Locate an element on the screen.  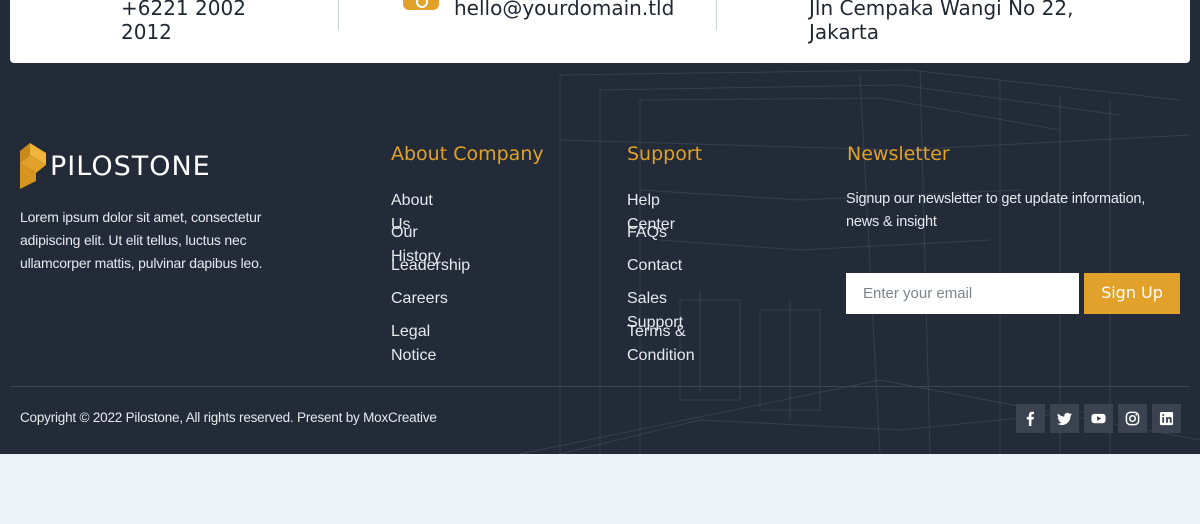
newsletter-email-input is located at coordinates (962, 293).